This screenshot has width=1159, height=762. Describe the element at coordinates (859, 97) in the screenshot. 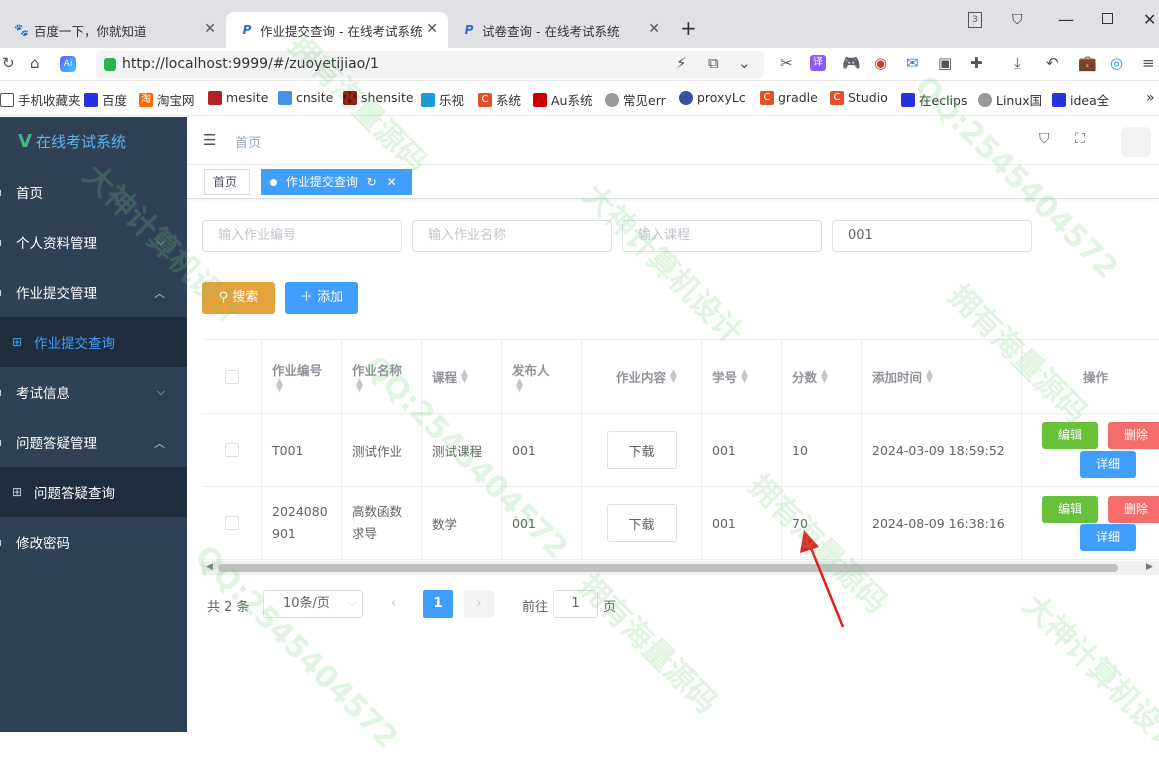

I see `bookmark-item: C Studio` at that location.